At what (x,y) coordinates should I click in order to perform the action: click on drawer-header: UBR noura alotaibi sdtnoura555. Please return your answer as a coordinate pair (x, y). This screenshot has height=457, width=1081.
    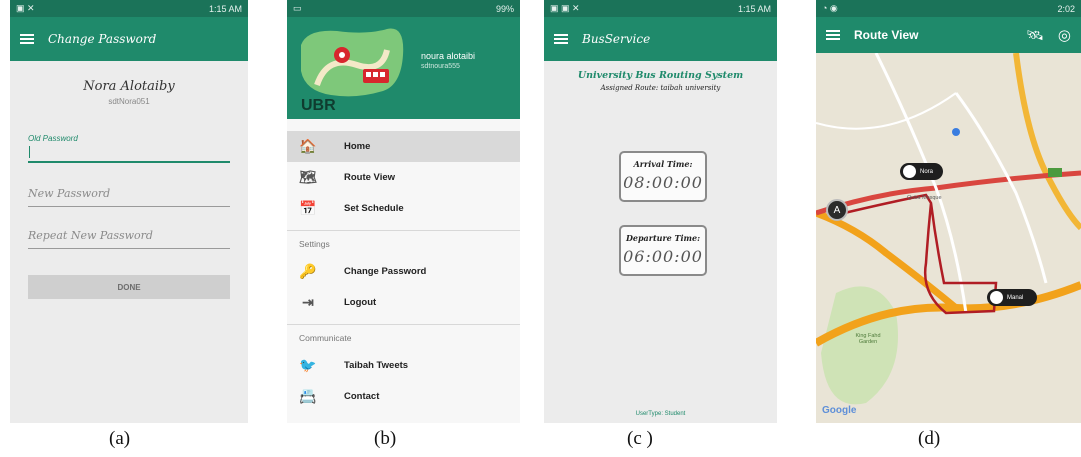
    Looking at the image, I should click on (403, 68).